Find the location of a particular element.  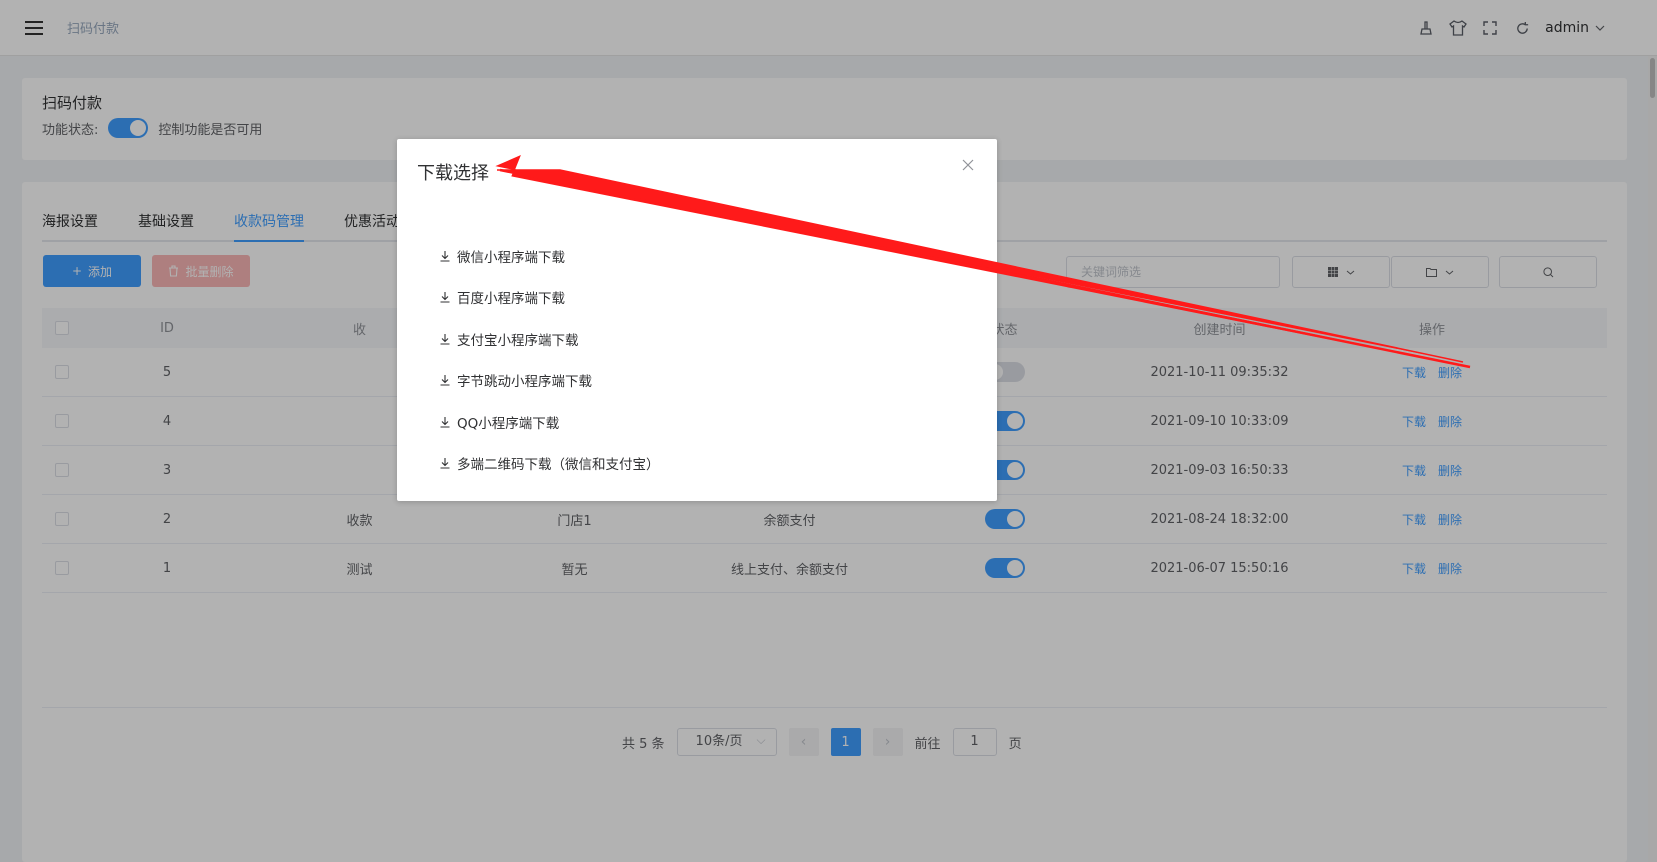

download-option-baidu: 百度小程序端下载 is located at coordinates (549, 298).